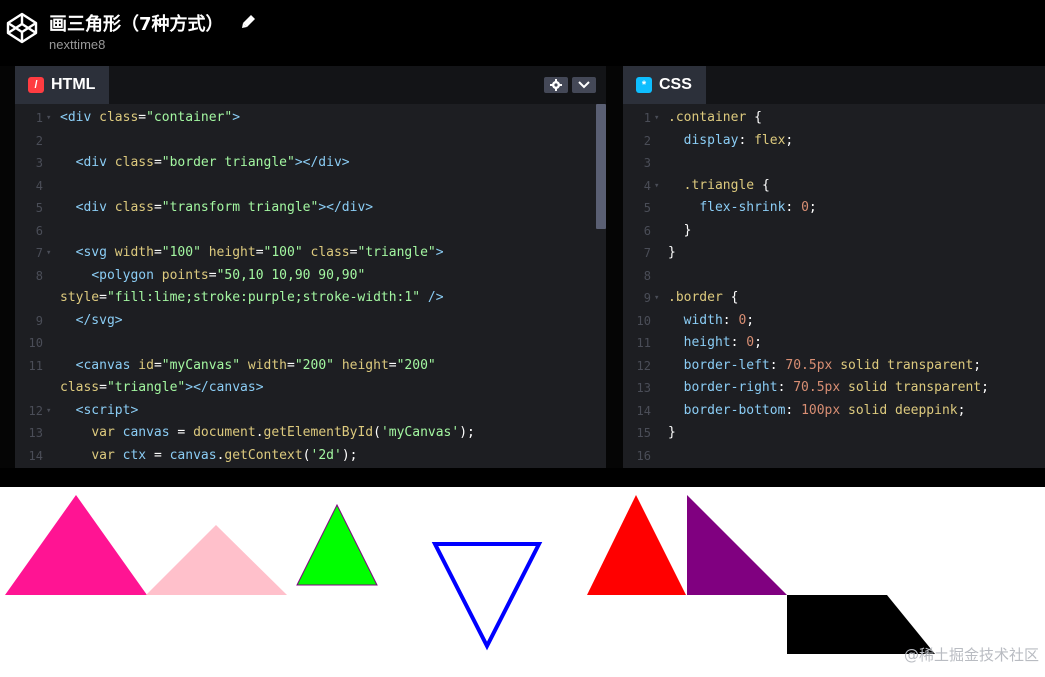 The image size is (1045, 677). I want to click on code-text: </svg>, so click(99, 320).